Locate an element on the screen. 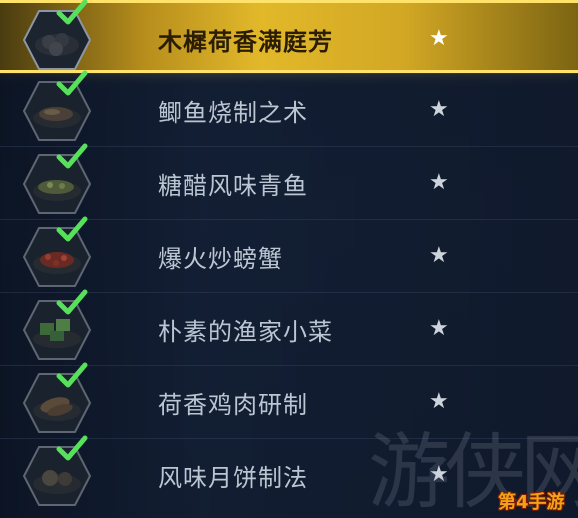 This screenshot has width=578, height=518. recipe-row-1: 木樨荷香满庭芳 ★ is located at coordinates (289, 36).